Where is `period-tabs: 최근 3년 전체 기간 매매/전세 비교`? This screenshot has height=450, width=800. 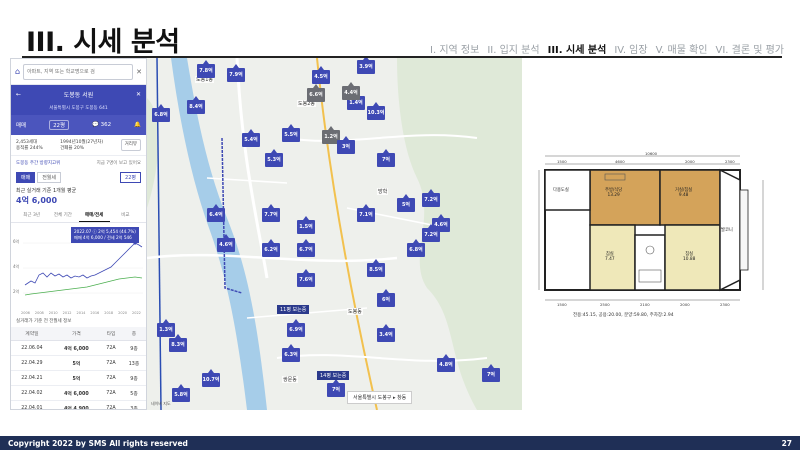 period-tabs: 최근 3년 전체 기간 매매/전세 비교 is located at coordinates (78, 216).